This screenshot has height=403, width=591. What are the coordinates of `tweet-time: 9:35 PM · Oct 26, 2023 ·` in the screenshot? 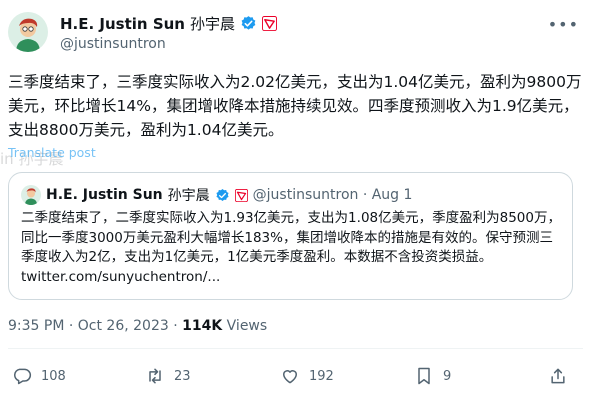 It's located at (95, 326).